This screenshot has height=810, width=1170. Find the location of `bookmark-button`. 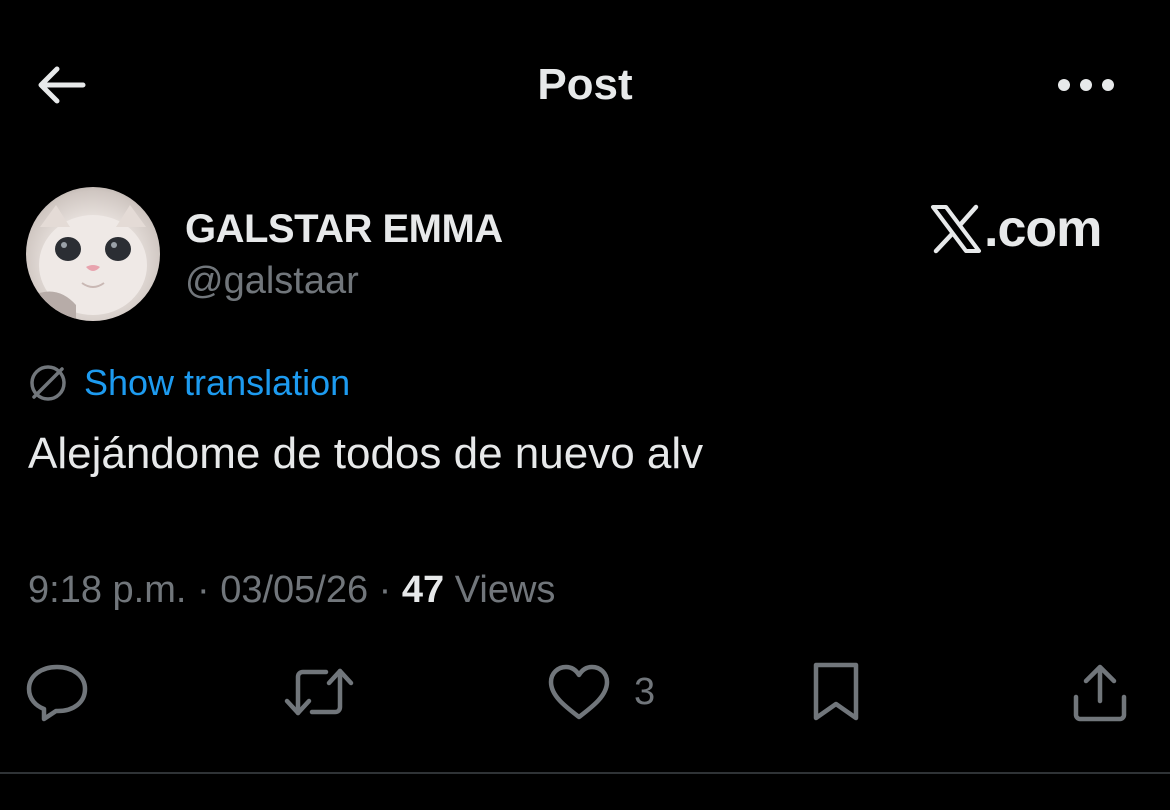

bookmark-button is located at coordinates (841, 692).